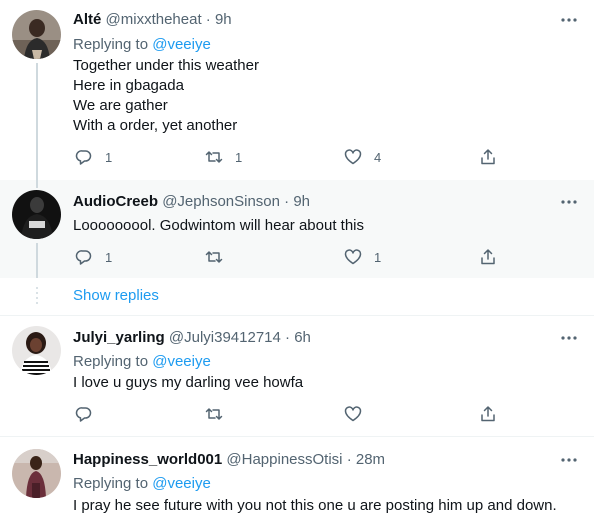 The image size is (594, 527). What do you see at coordinates (115, 201) in the screenshot?
I see `display-name: AudioCreeb` at bounding box center [115, 201].